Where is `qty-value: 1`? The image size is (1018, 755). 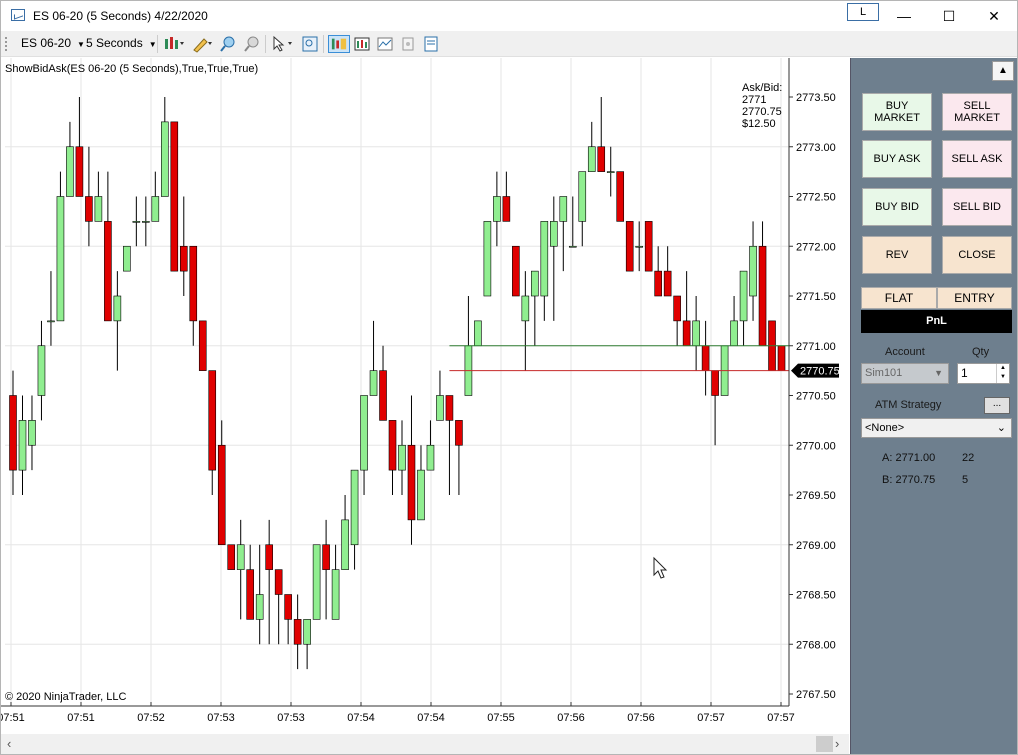
qty-value: 1 is located at coordinates (964, 373).